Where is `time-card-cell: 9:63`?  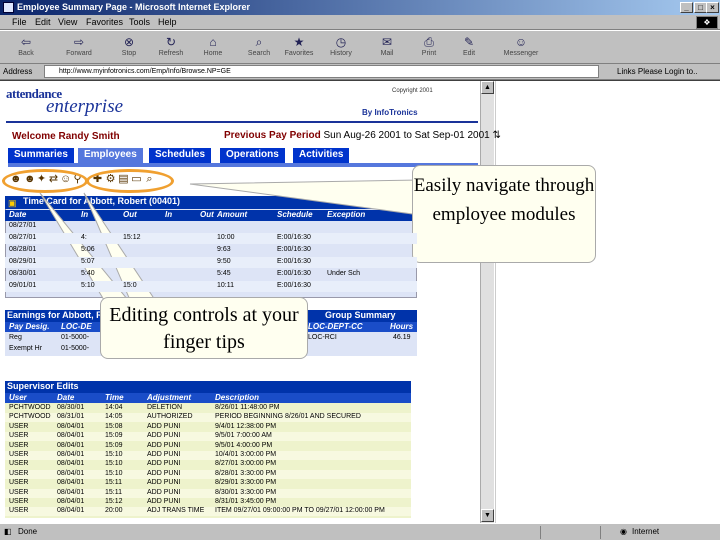
time-card-cell: 9:63 is located at coordinates (224, 249).